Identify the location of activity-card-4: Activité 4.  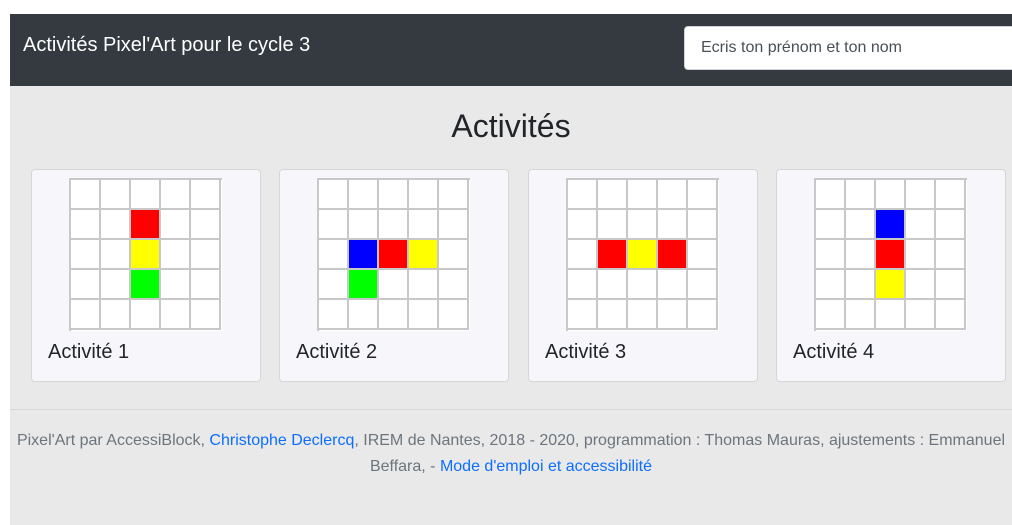
(891, 275).